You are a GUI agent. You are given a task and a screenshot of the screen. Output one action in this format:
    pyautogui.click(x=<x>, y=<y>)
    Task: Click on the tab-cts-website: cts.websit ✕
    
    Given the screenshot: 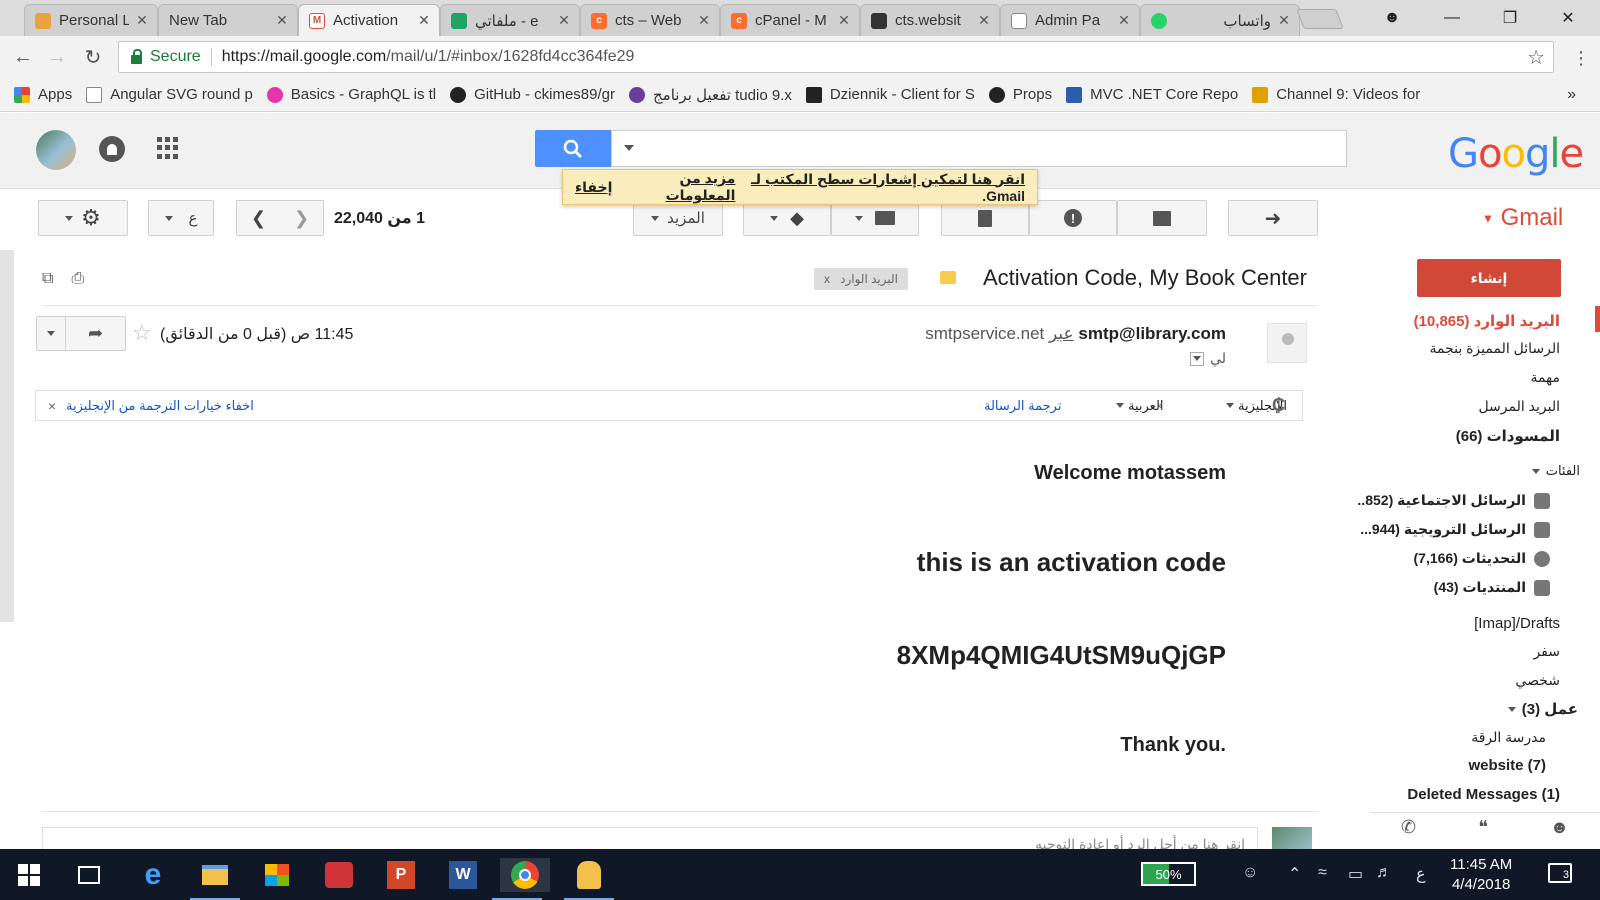 What is the action you would take?
    pyautogui.click(x=930, y=20)
    